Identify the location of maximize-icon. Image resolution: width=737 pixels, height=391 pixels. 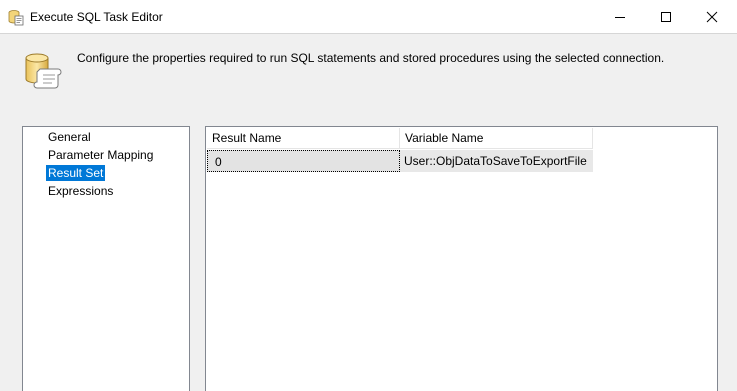
(666, 17).